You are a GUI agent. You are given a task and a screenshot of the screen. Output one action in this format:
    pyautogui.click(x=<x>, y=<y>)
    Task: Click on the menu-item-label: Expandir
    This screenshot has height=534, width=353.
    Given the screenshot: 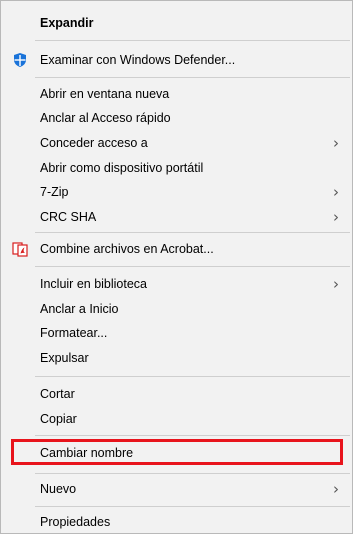 What is the action you would take?
    pyautogui.click(x=67, y=23)
    